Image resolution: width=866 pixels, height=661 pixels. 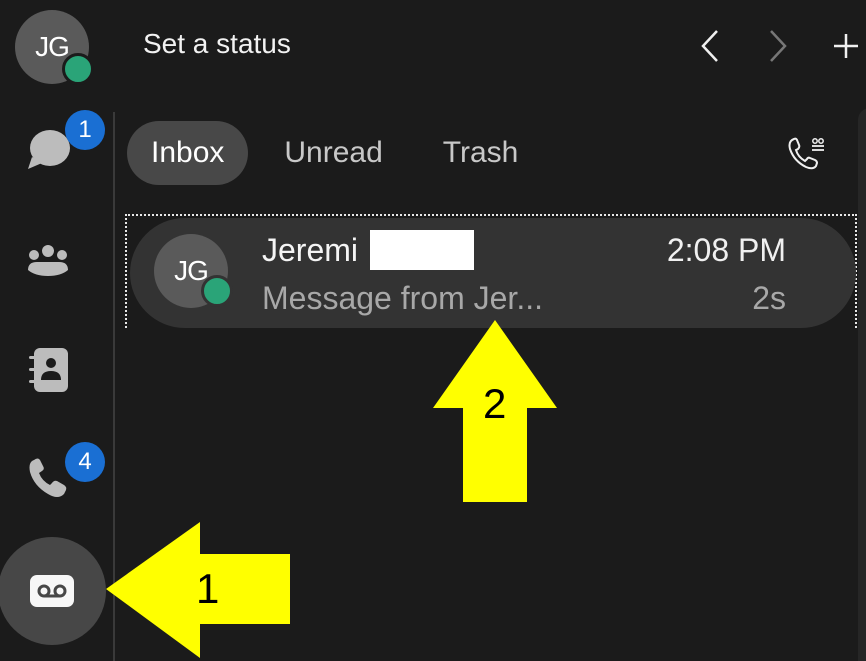 I want to click on people-group-icon, so click(x=48, y=260).